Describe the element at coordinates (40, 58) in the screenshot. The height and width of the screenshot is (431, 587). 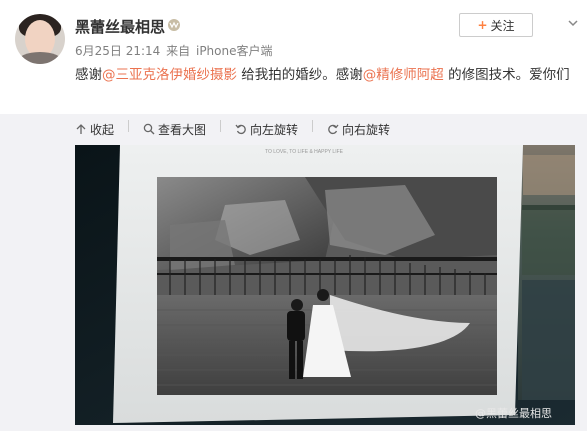
I see `avatar-body` at that location.